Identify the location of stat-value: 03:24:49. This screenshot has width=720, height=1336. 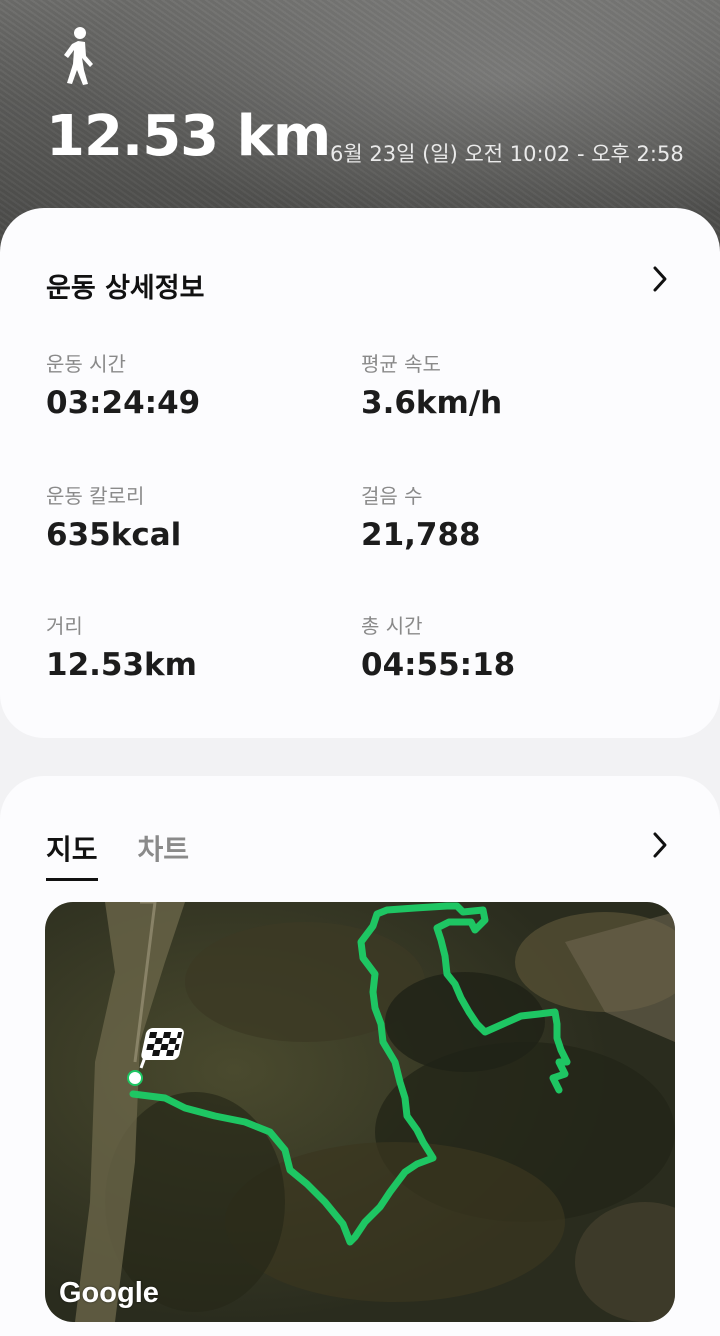
(123, 403).